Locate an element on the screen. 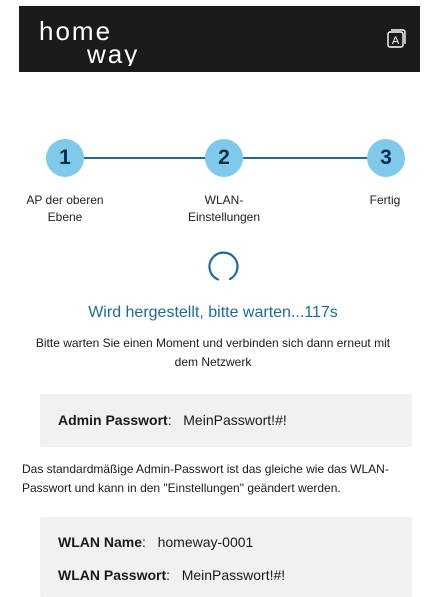 This screenshot has height=597, width=426. step-1-circle: 1 is located at coordinates (65, 158).